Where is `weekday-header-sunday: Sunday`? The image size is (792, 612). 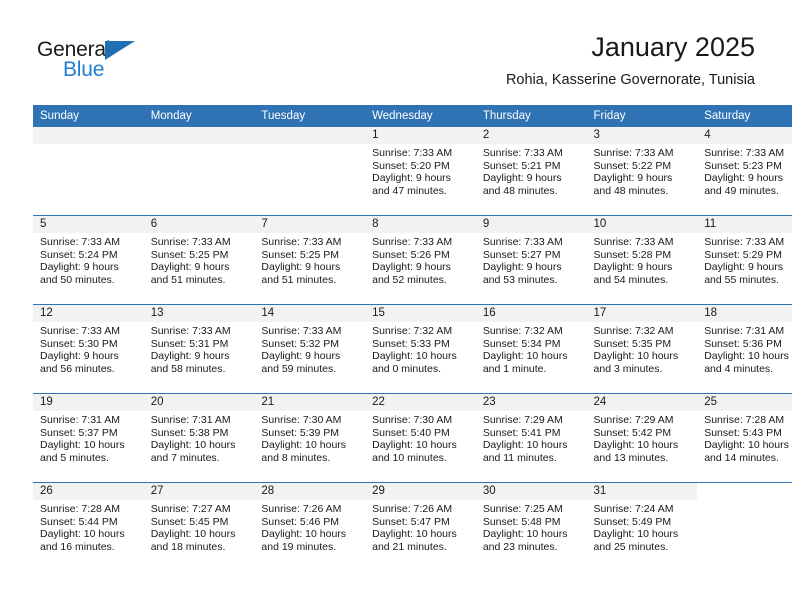
weekday-header-sunday: Sunday is located at coordinates (88, 116).